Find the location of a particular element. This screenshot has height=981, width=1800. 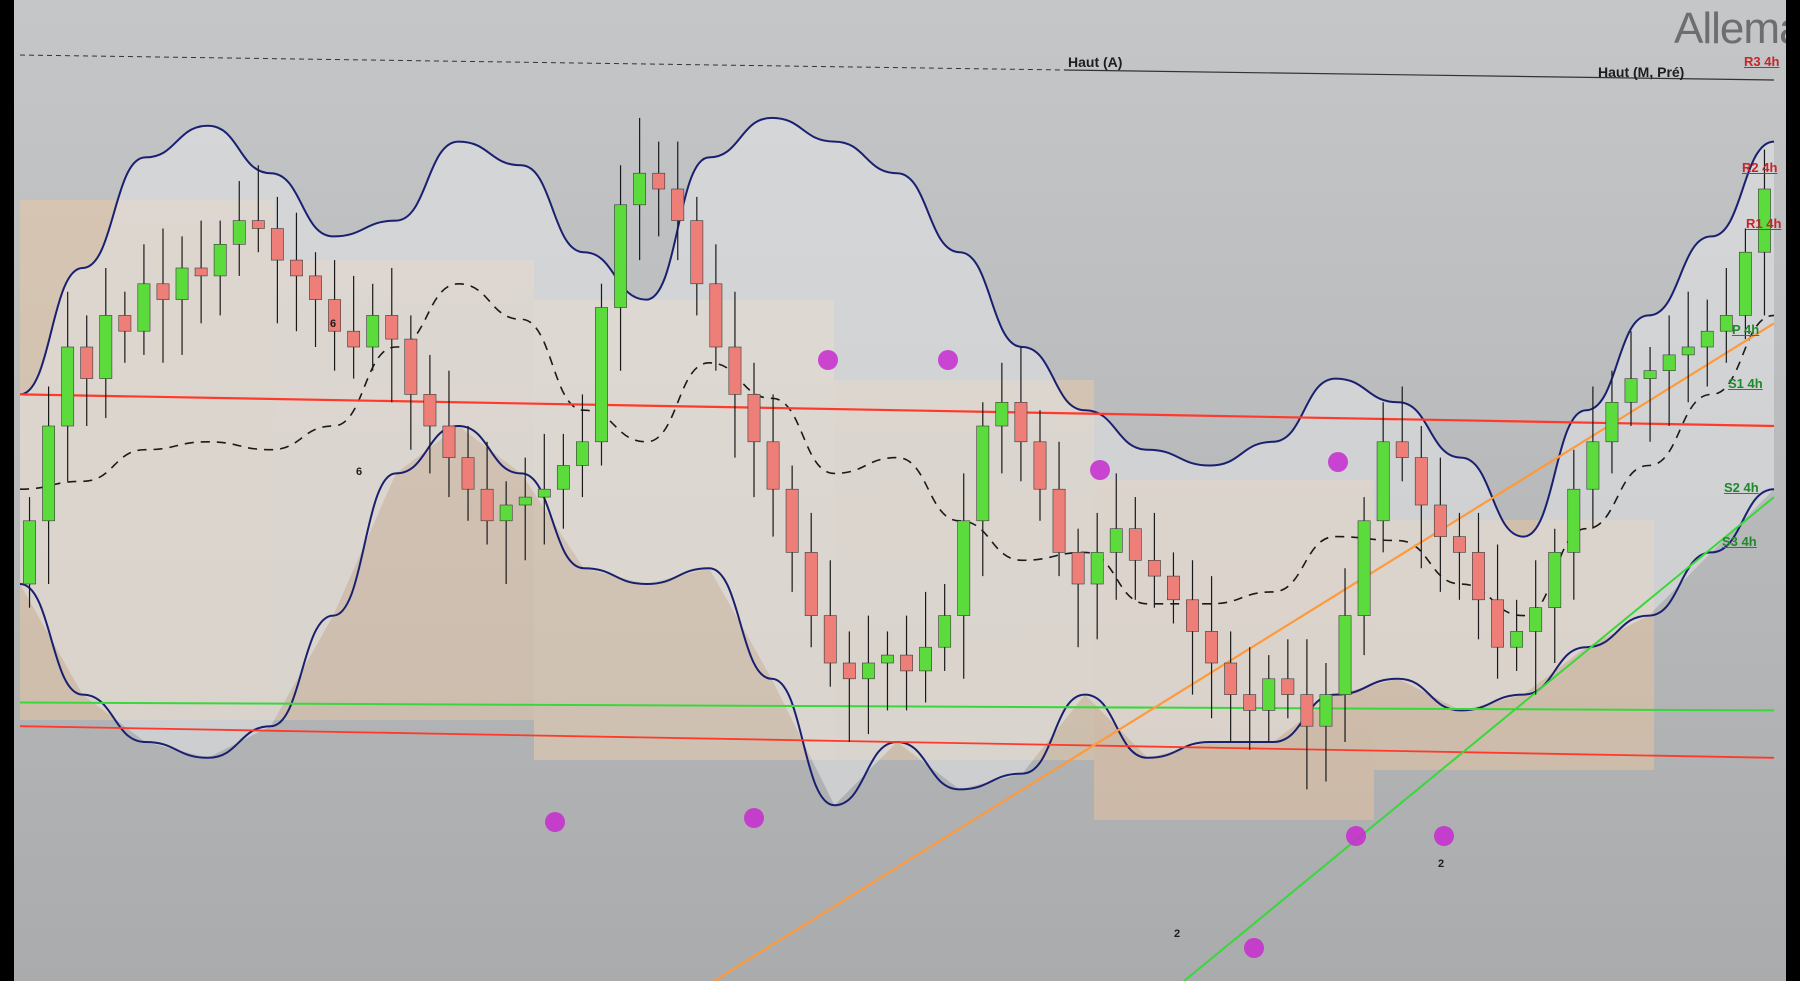

pivot-s2-label: S2 4h is located at coordinates (1741, 487).